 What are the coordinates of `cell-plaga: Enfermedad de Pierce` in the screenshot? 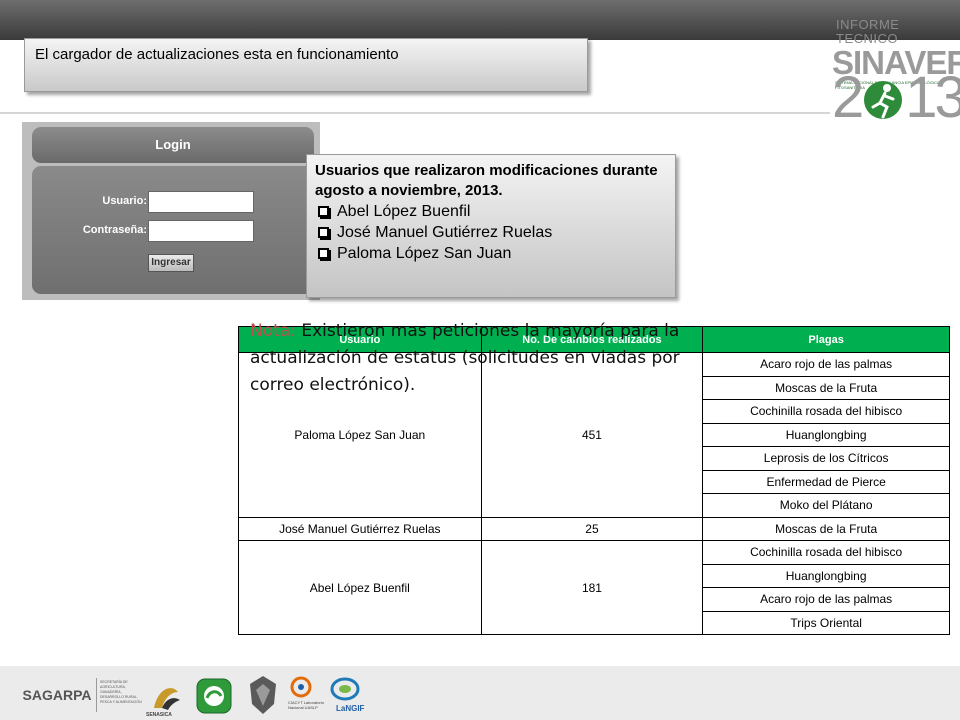 It's located at (826, 481).